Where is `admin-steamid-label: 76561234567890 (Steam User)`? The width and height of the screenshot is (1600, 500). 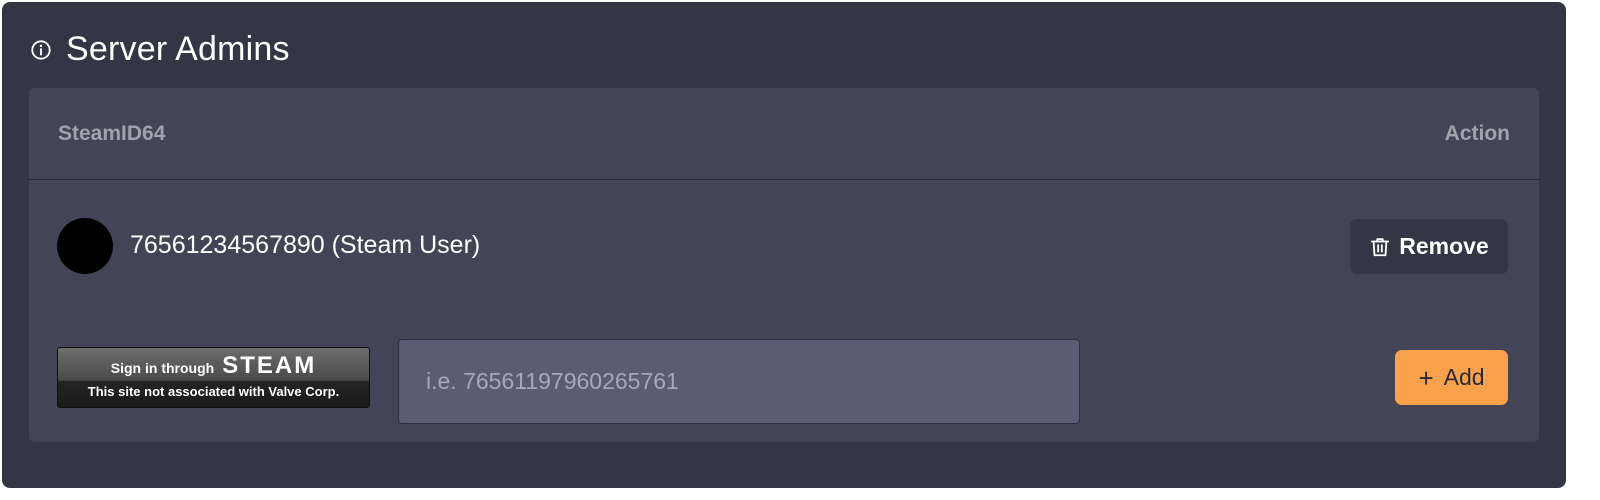 admin-steamid-label: 76561234567890 (Steam User) is located at coordinates (305, 245).